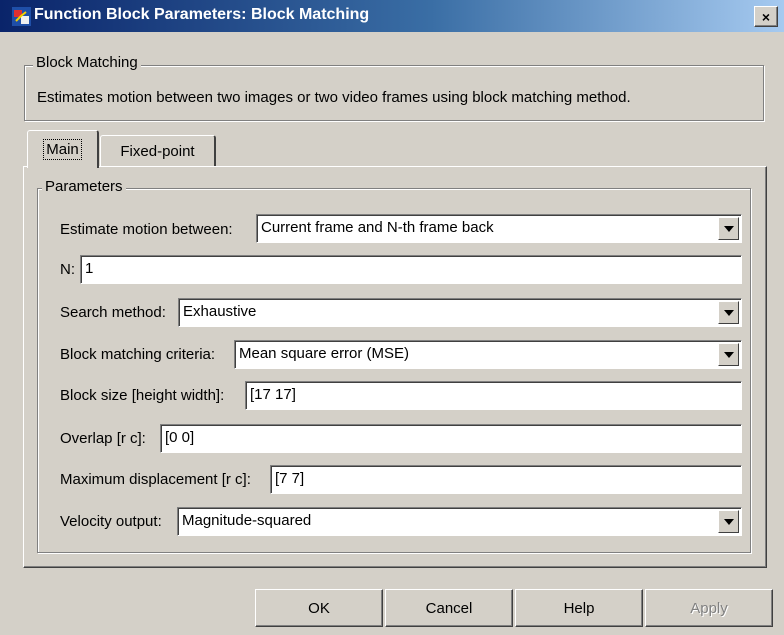 The width and height of the screenshot is (784, 635). What do you see at coordinates (506, 479) in the screenshot?
I see `max-displacement-field: [7 7]` at bounding box center [506, 479].